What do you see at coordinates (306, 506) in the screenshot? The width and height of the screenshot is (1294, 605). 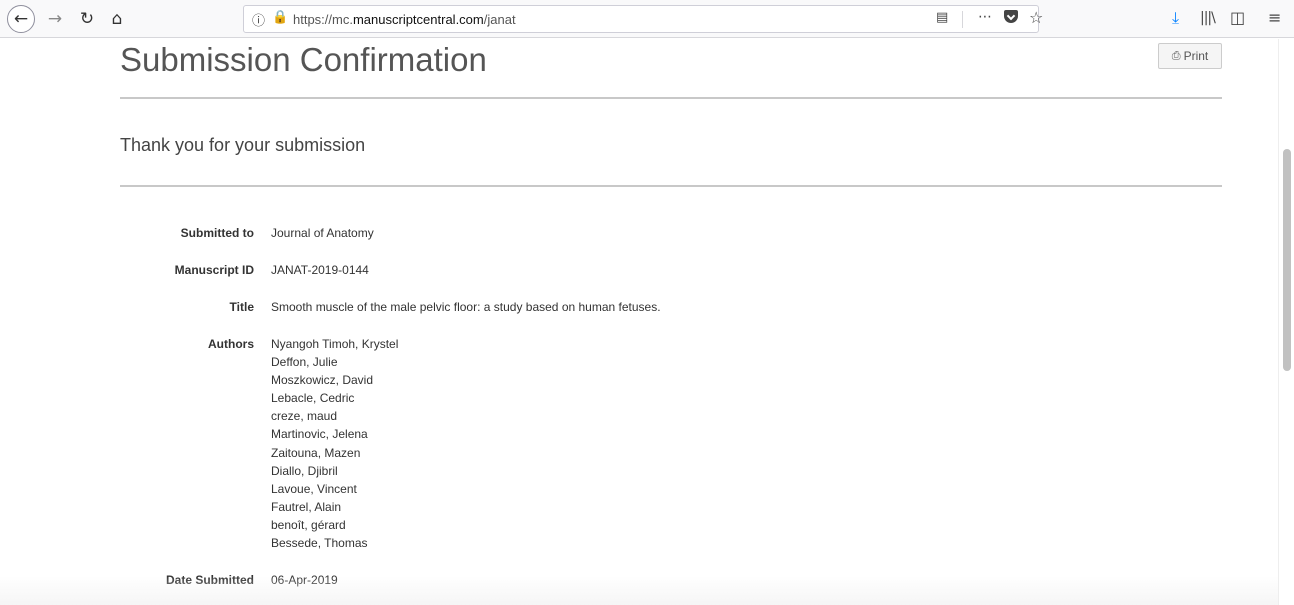 I see `author-item: Fautrel, Alain` at bounding box center [306, 506].